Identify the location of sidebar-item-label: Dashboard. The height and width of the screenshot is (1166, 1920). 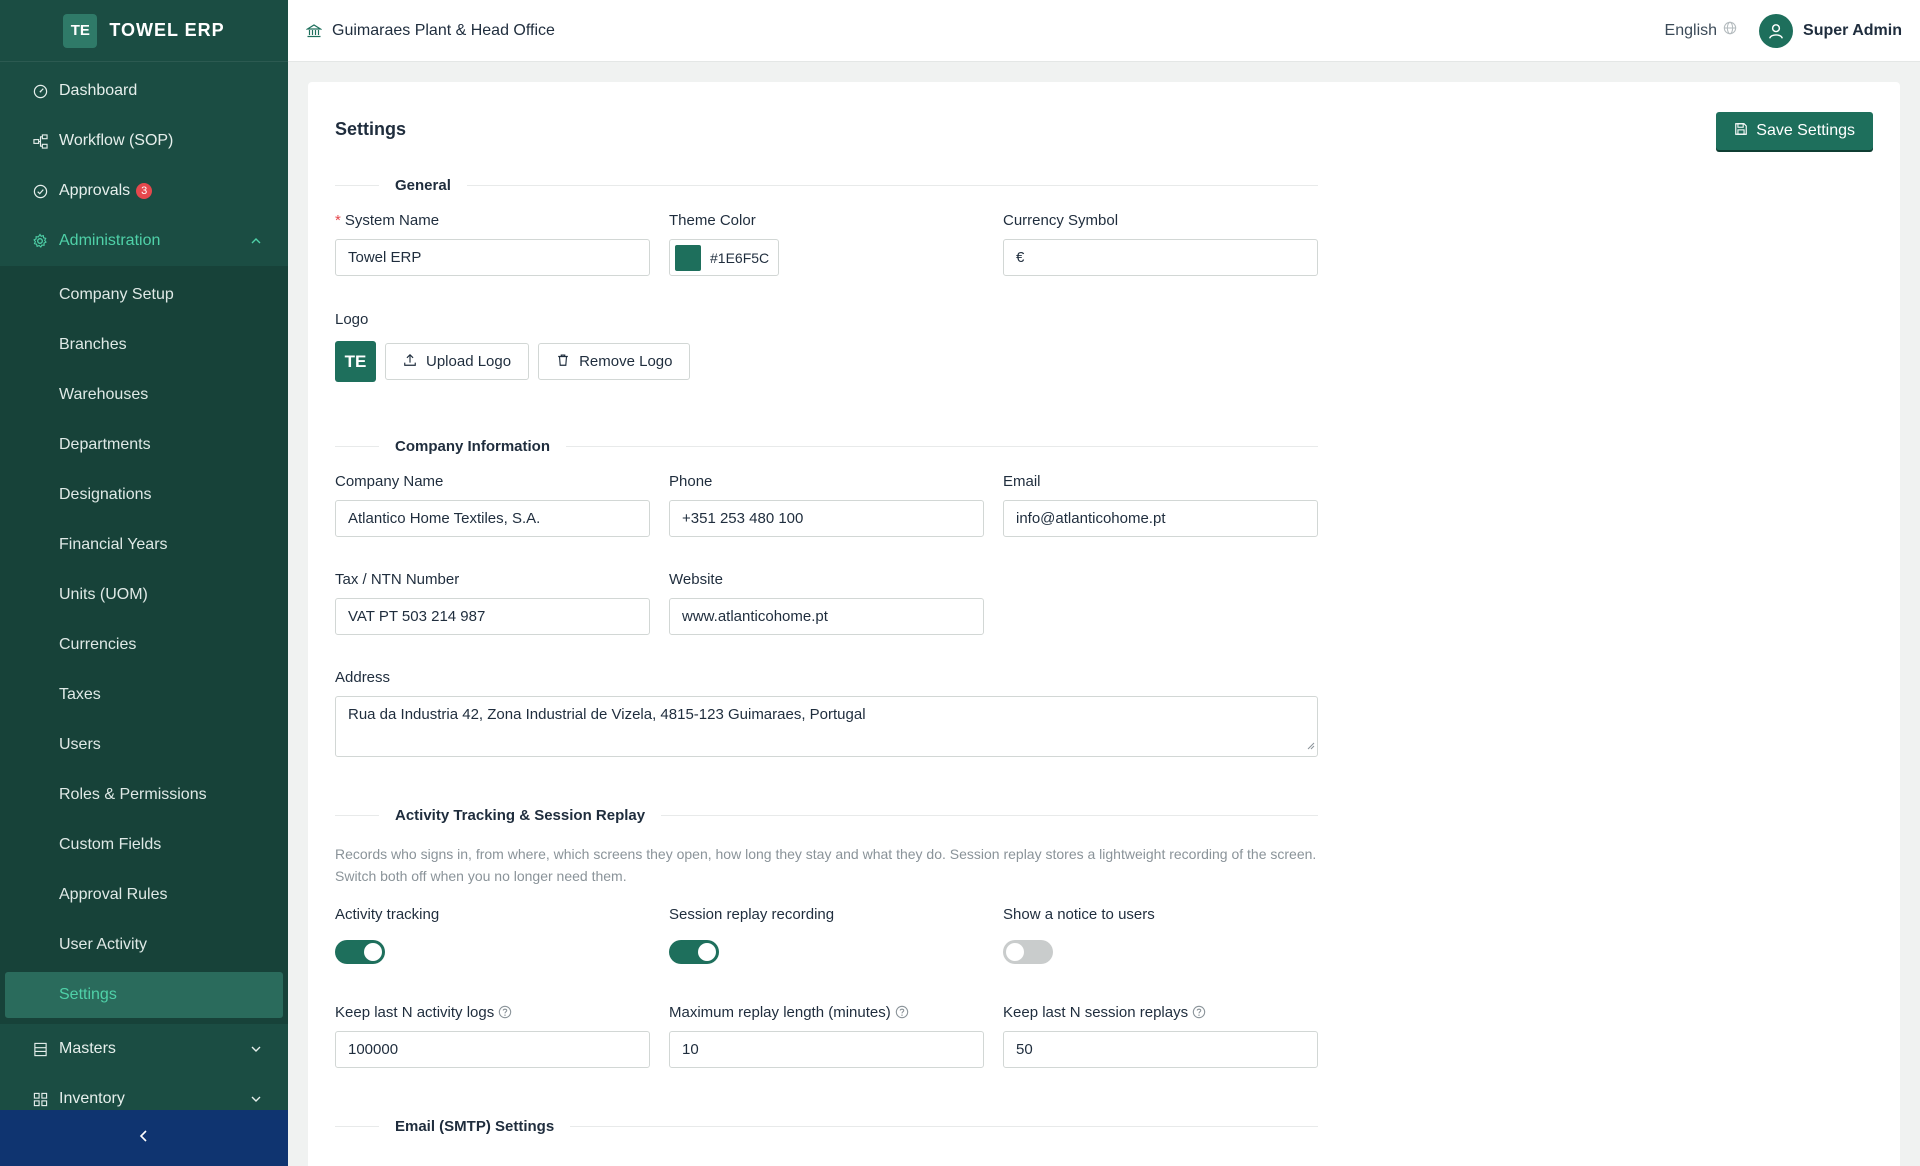
(98, 90).